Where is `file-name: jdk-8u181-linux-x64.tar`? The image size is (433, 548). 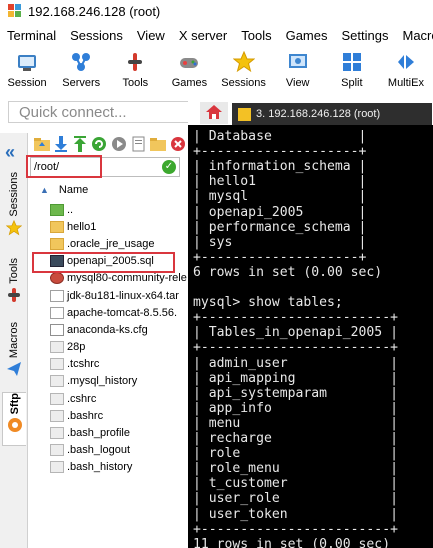 file-name: jdk-8u181-linux-x64.tar is located at coordinates (123, 295).